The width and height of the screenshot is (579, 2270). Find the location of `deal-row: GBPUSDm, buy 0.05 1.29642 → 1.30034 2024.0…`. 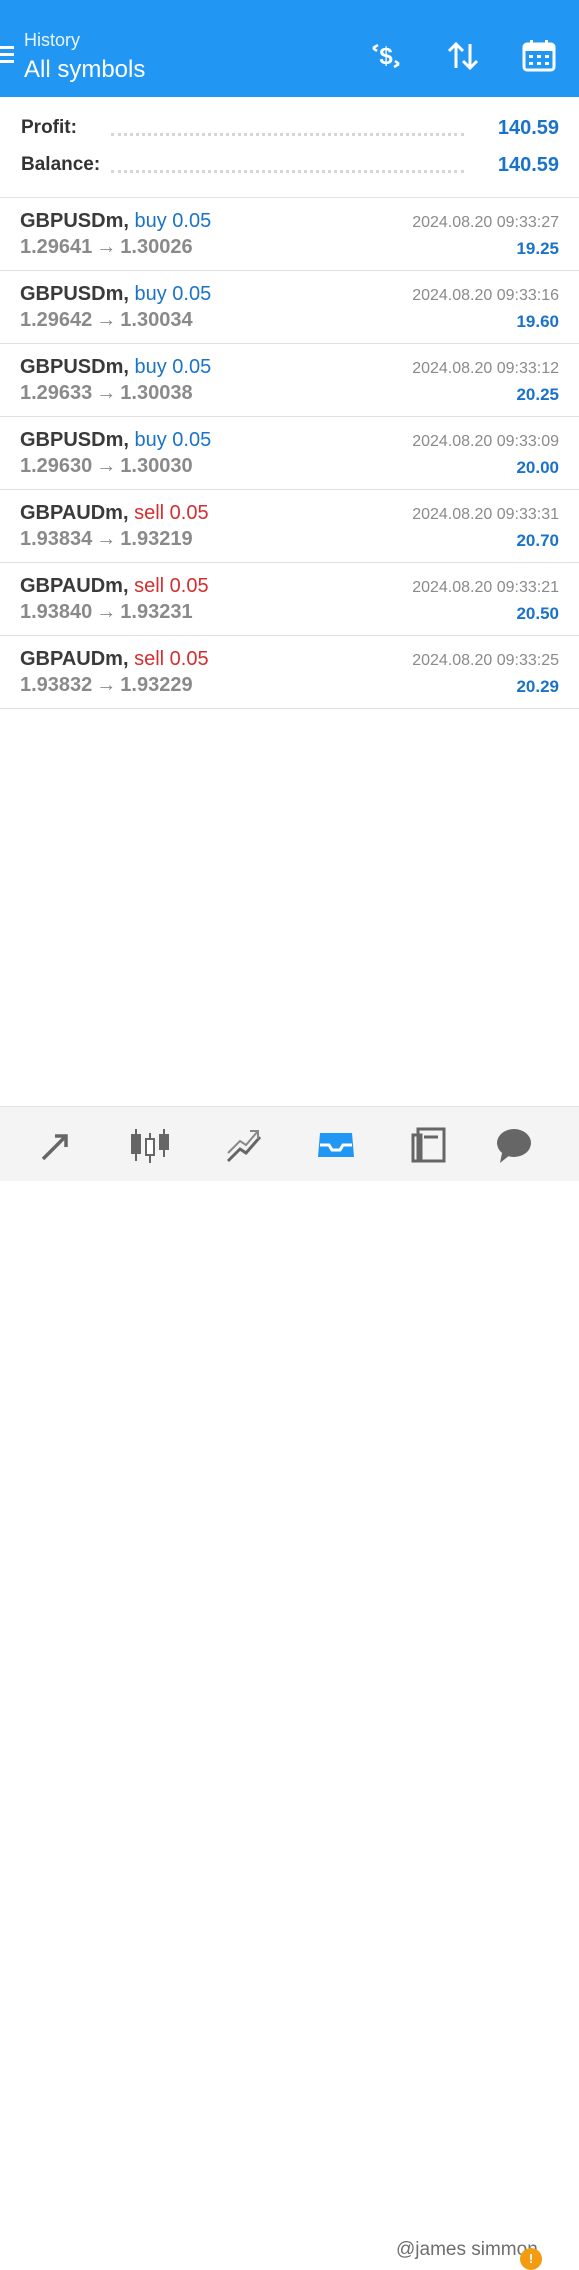

deal-row: GBPUSDm, buy 0.05 1.29642 → 1.30034 2024.0… is located at coordinates (289, 307).